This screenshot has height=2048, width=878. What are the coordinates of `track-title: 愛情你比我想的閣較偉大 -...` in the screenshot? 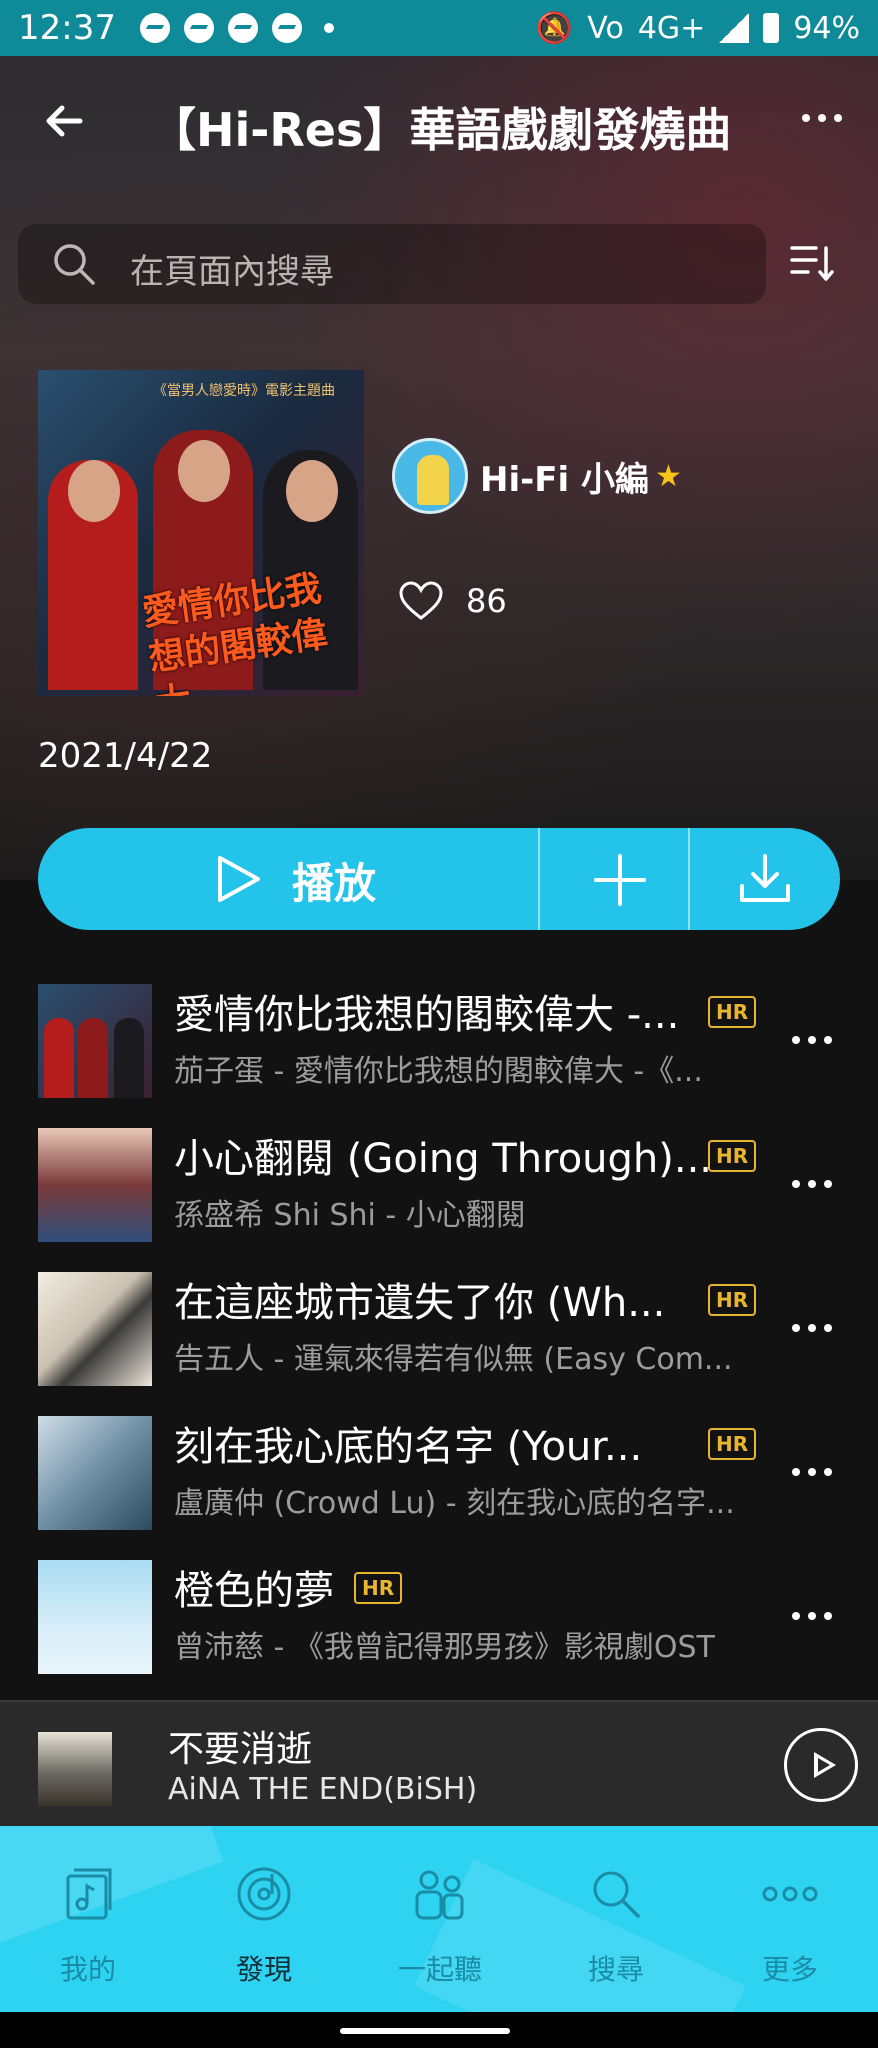 It's located at (427, 1015).